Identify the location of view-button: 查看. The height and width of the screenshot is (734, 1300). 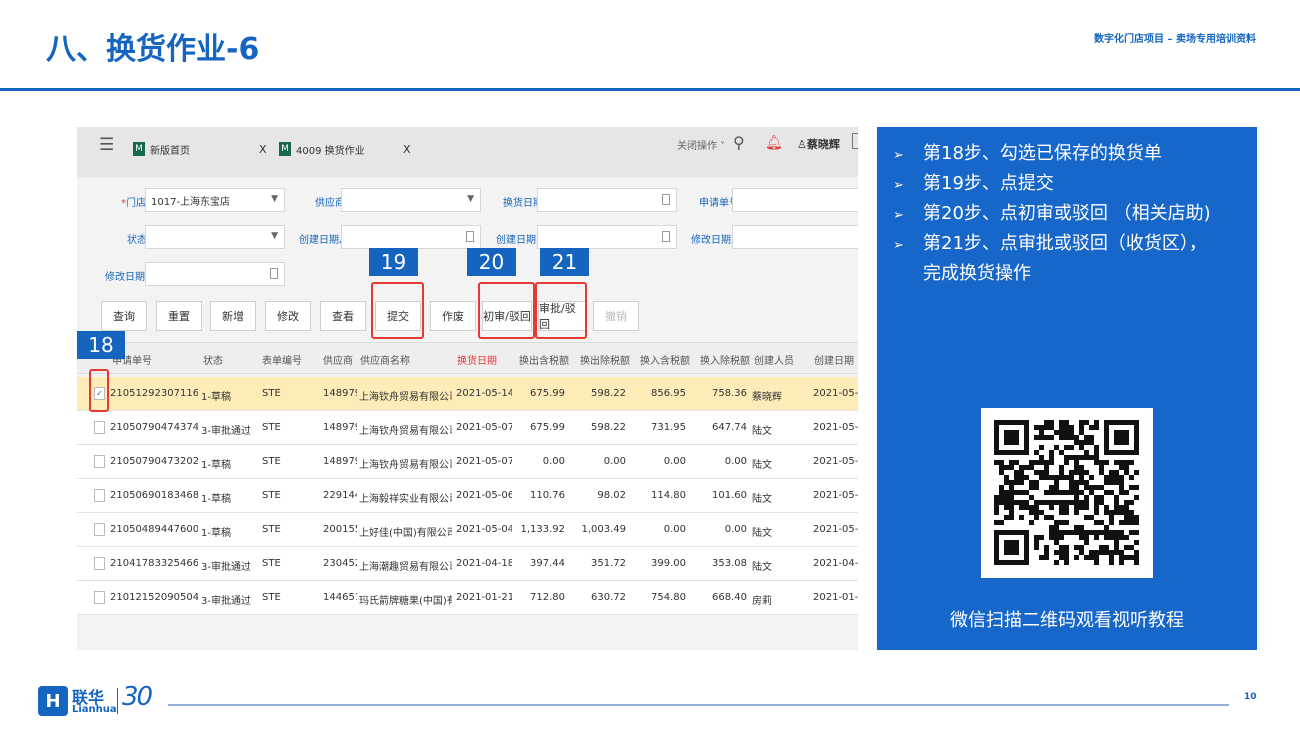
(343, 316).